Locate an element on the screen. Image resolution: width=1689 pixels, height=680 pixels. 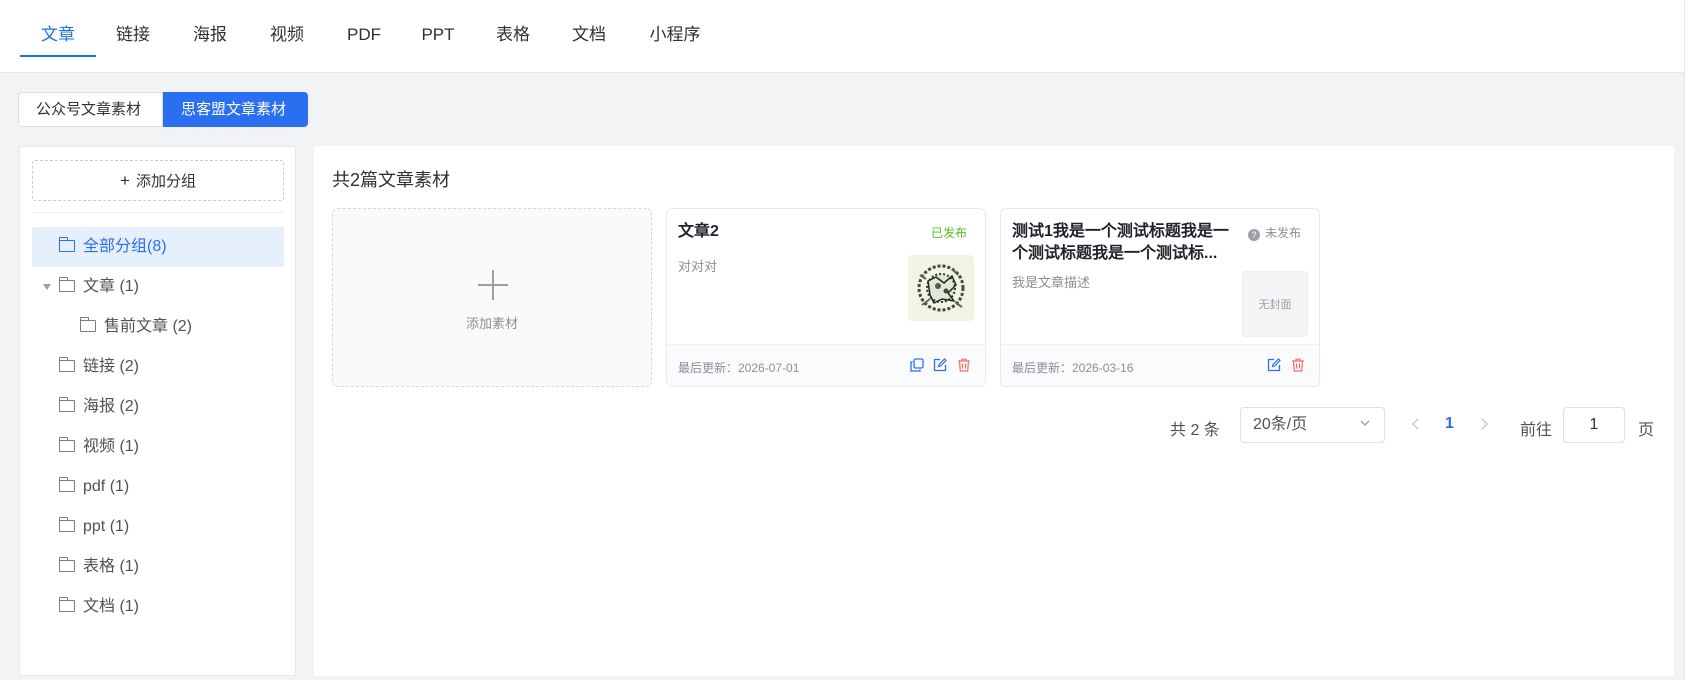
status-text: 未发布 is located at coordinates (1282, 233).